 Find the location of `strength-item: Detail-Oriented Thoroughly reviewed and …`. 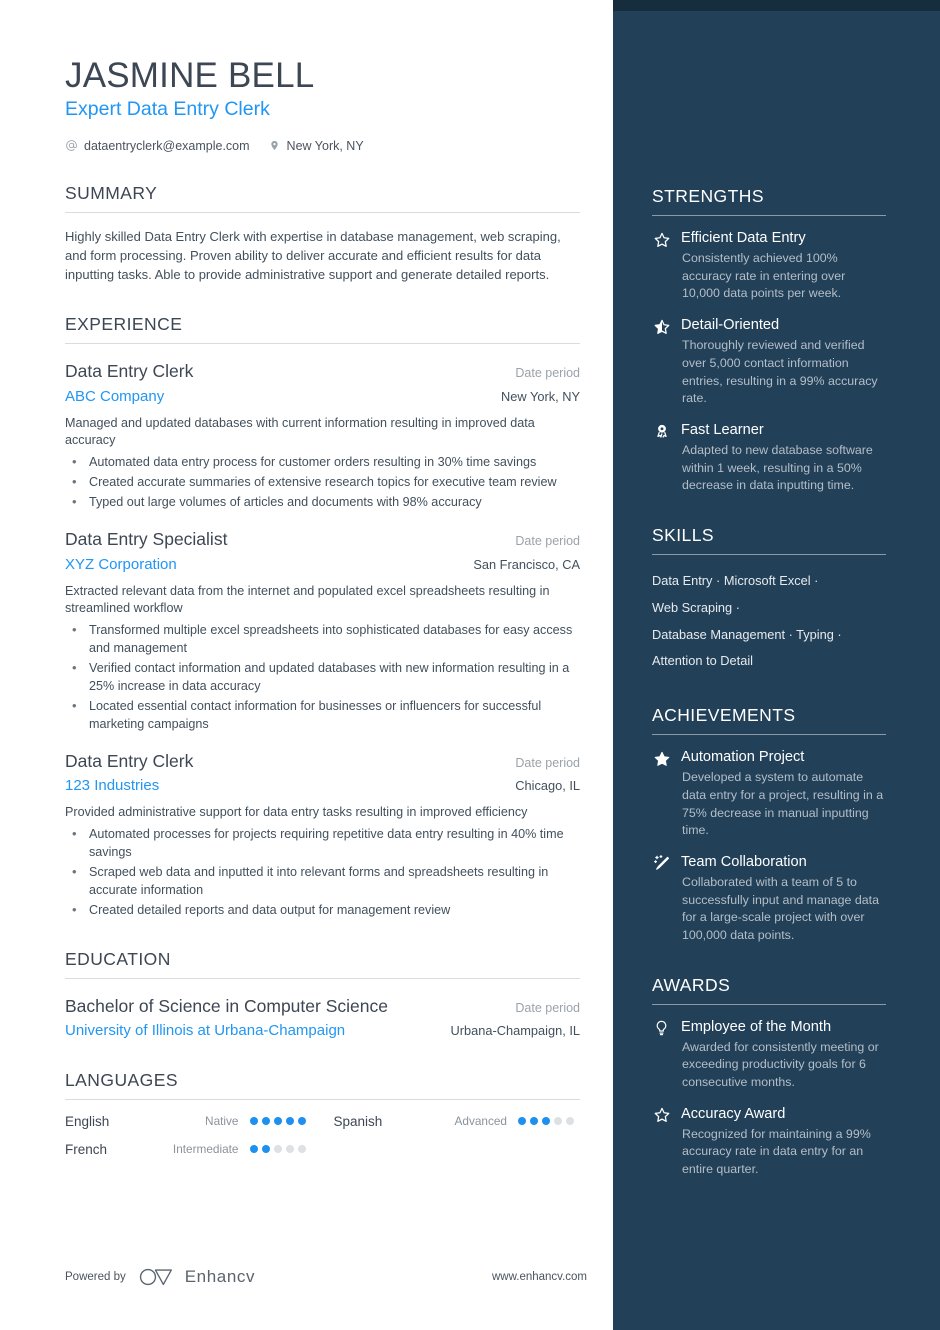

strength-item: Detail-Oriented Thoroughly reviewed and … is located at coordinates (769, 362).